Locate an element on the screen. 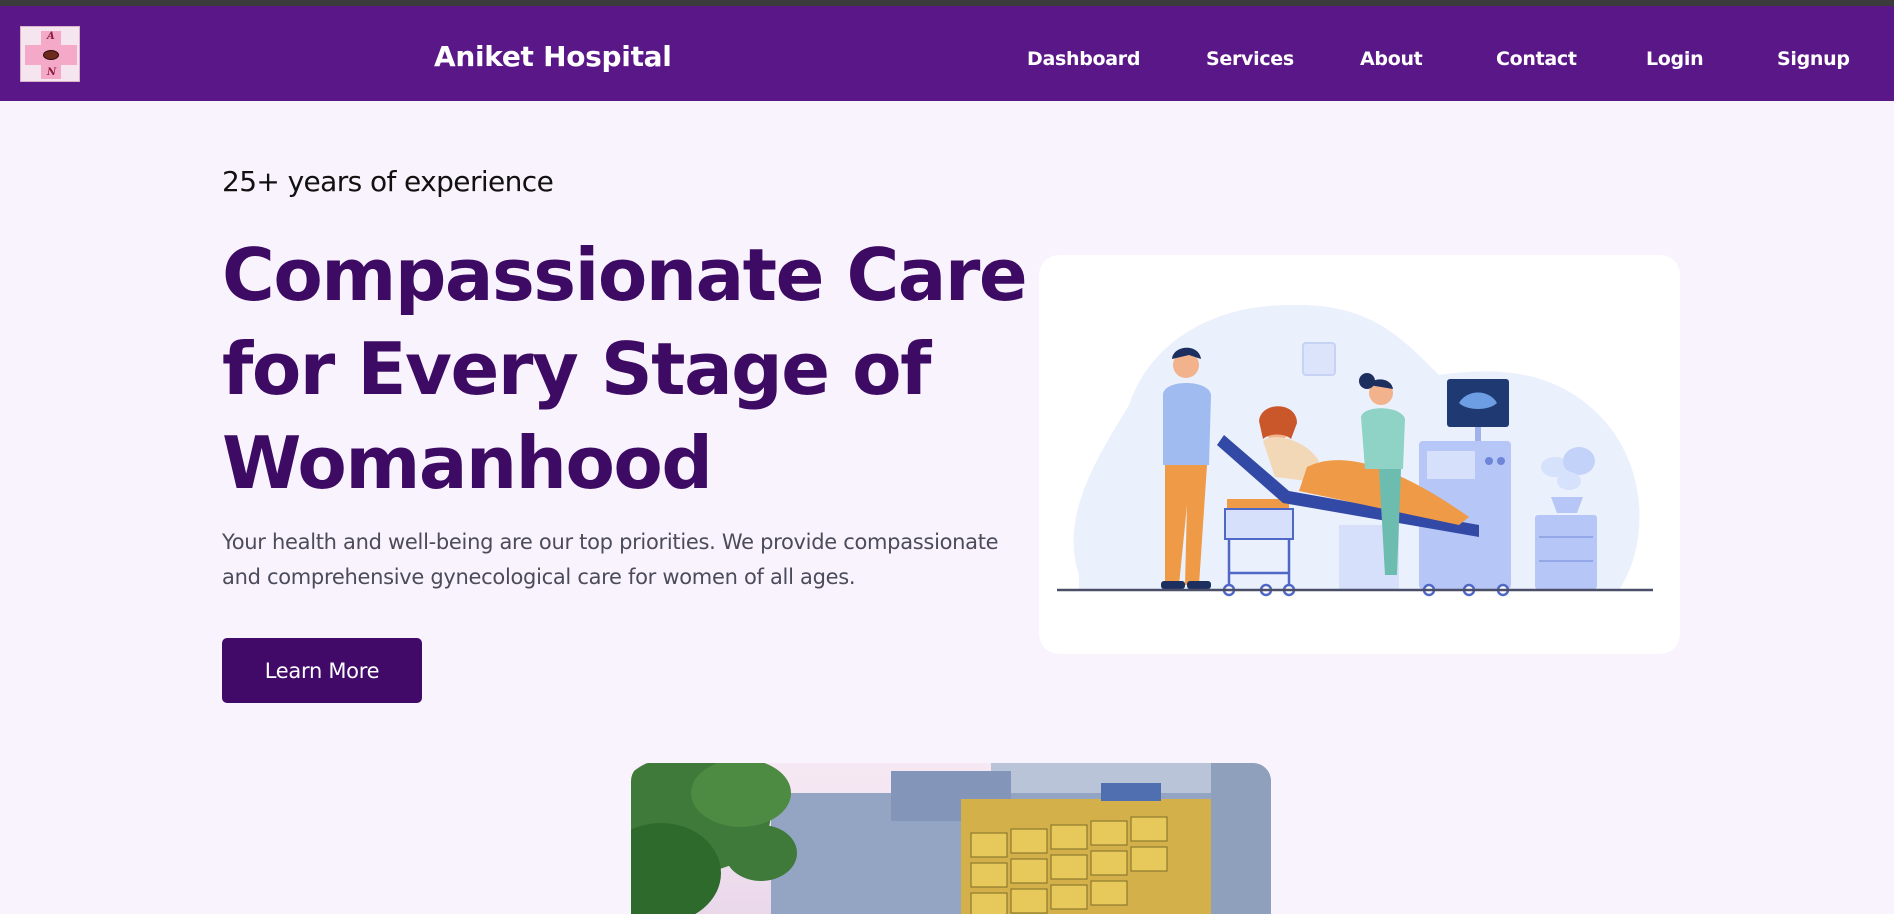 The height and width of the screenshot is (914, 1894). nav-link-signup: Signup is located at coordinates (1813, 59).